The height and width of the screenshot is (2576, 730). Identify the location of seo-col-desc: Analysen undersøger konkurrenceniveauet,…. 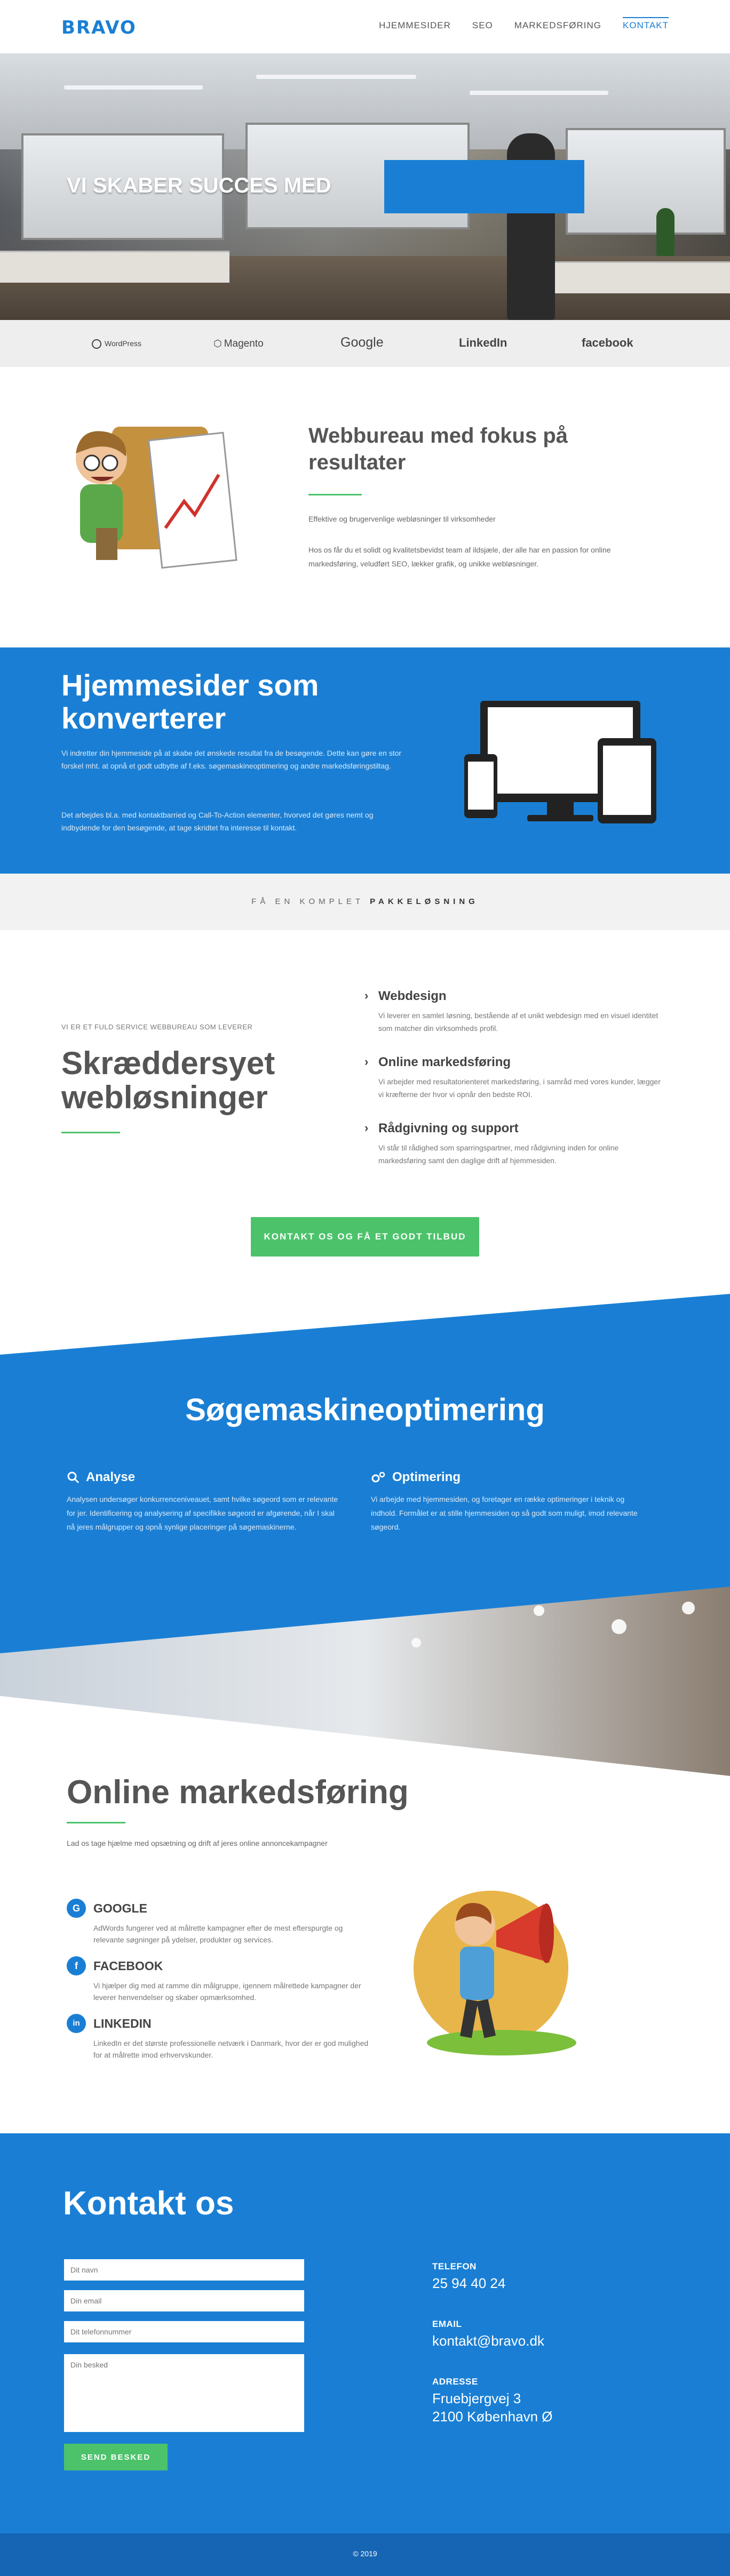
(202, 1513).